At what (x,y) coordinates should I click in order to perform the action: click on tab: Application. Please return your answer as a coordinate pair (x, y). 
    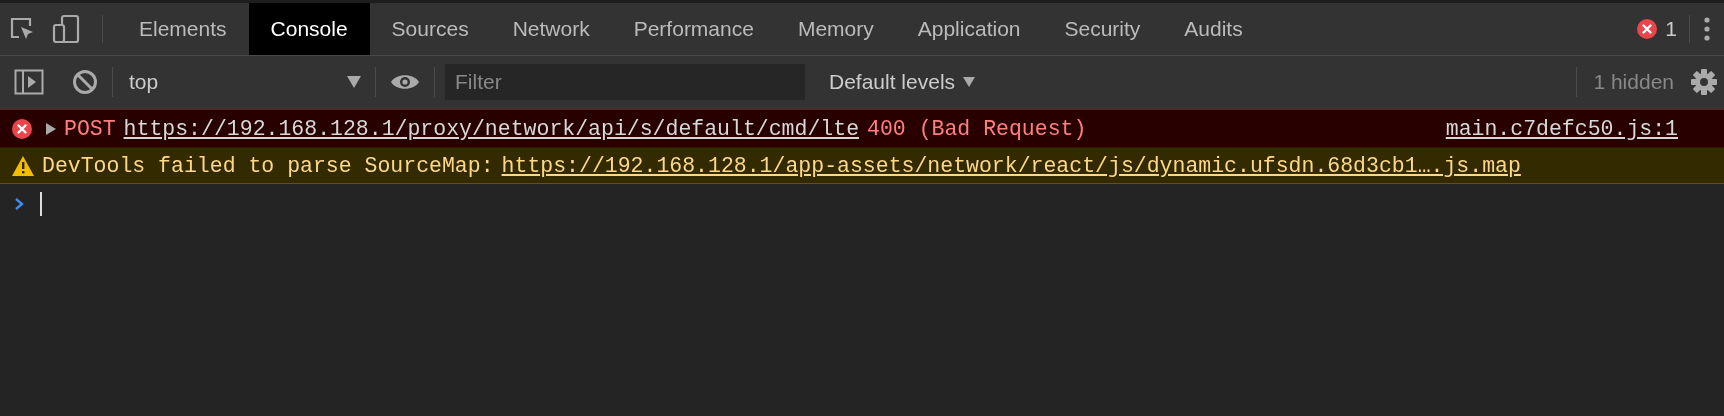
    Looking at the image, I should click on (969, 29).